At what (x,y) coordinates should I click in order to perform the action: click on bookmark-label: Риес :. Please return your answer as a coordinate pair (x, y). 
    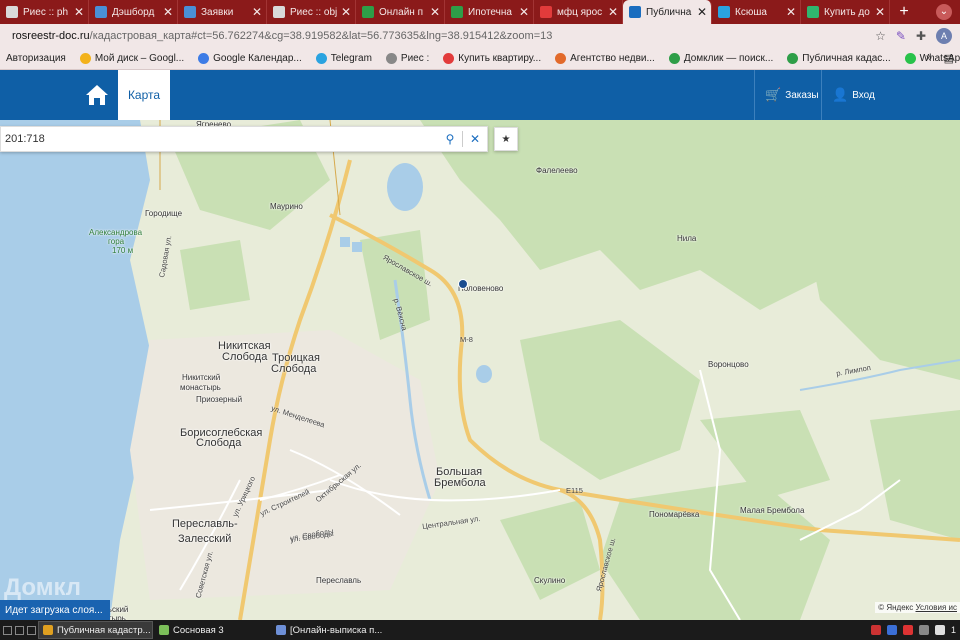
    Looking at the image, I should click on (415, 58).